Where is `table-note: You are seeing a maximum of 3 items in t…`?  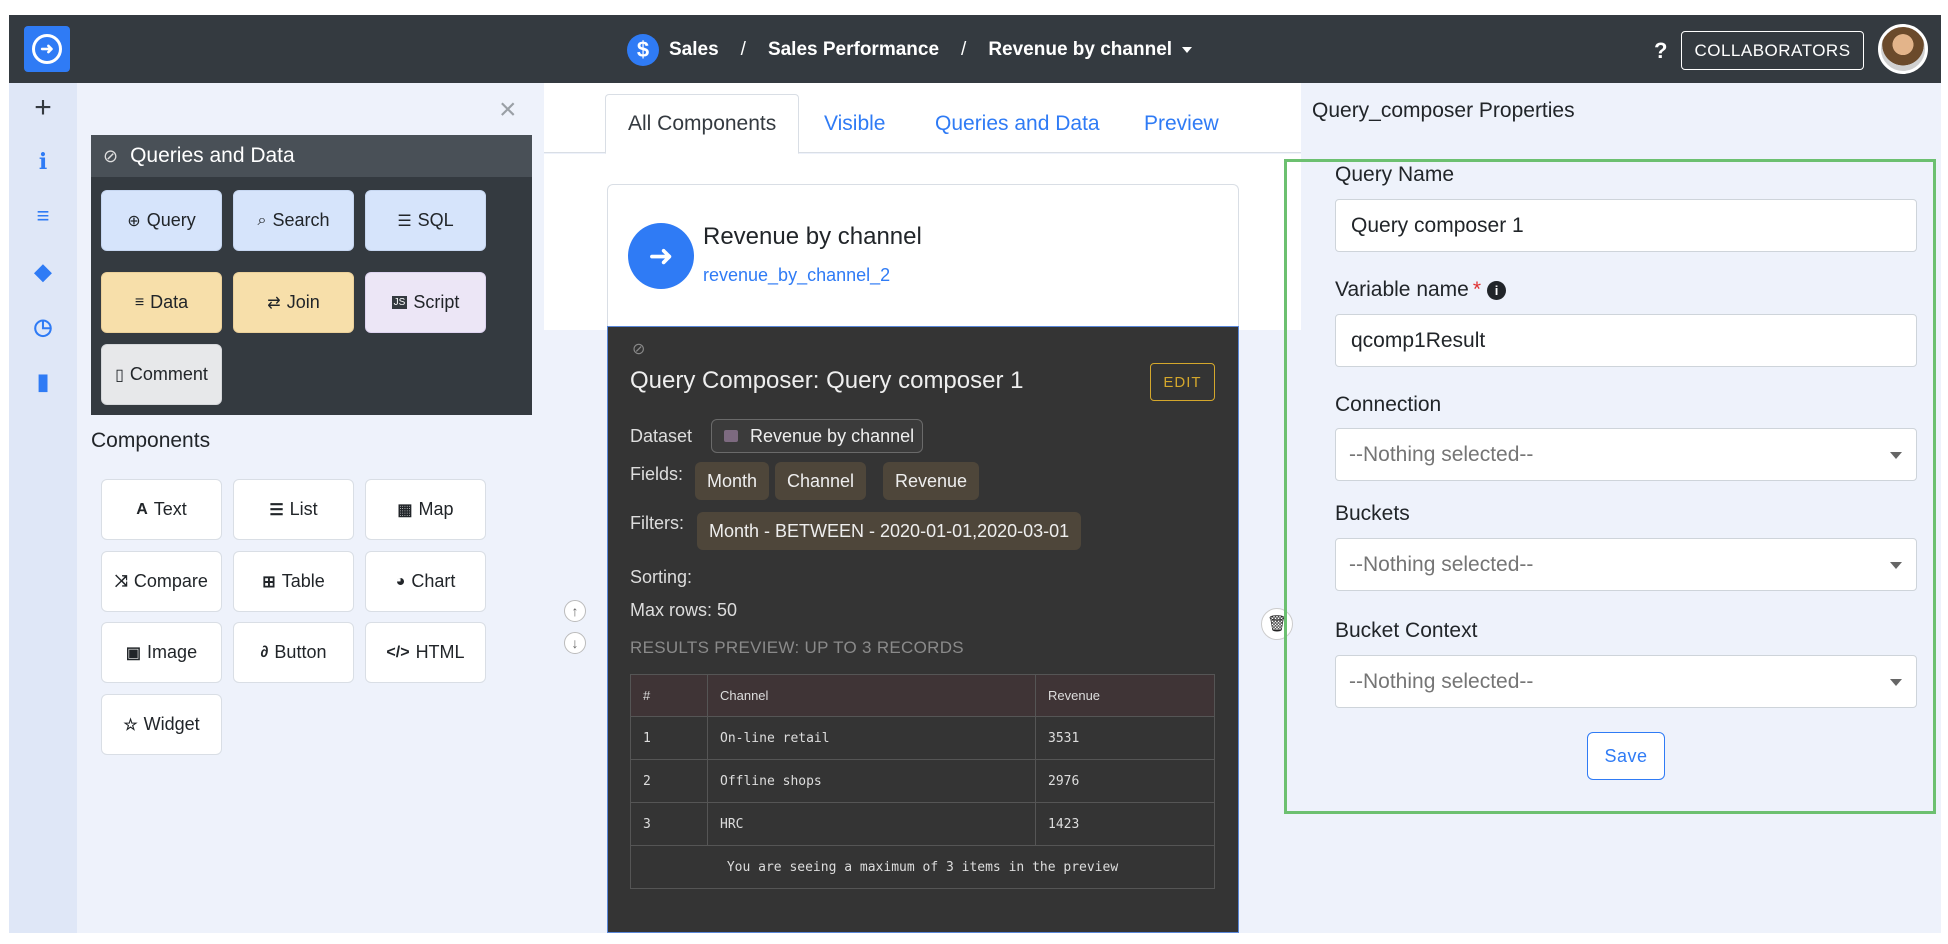
table-note: You are seeing a maximum of 3 items in t… is located at coordinates (922, 867).